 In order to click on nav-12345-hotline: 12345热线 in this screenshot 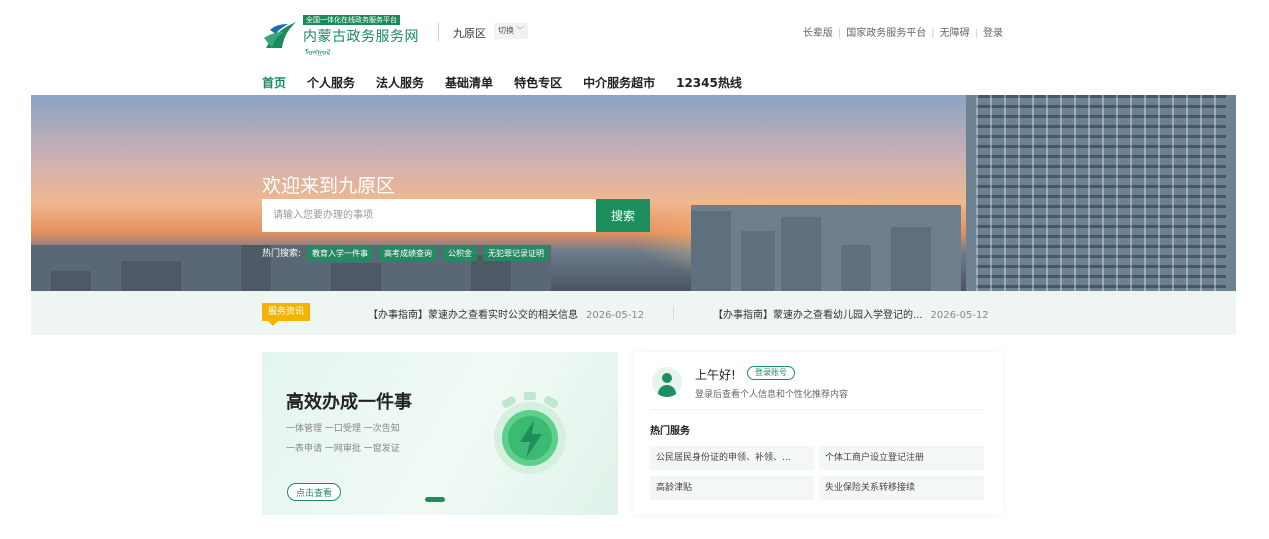, I will do `click(709, 85)`.